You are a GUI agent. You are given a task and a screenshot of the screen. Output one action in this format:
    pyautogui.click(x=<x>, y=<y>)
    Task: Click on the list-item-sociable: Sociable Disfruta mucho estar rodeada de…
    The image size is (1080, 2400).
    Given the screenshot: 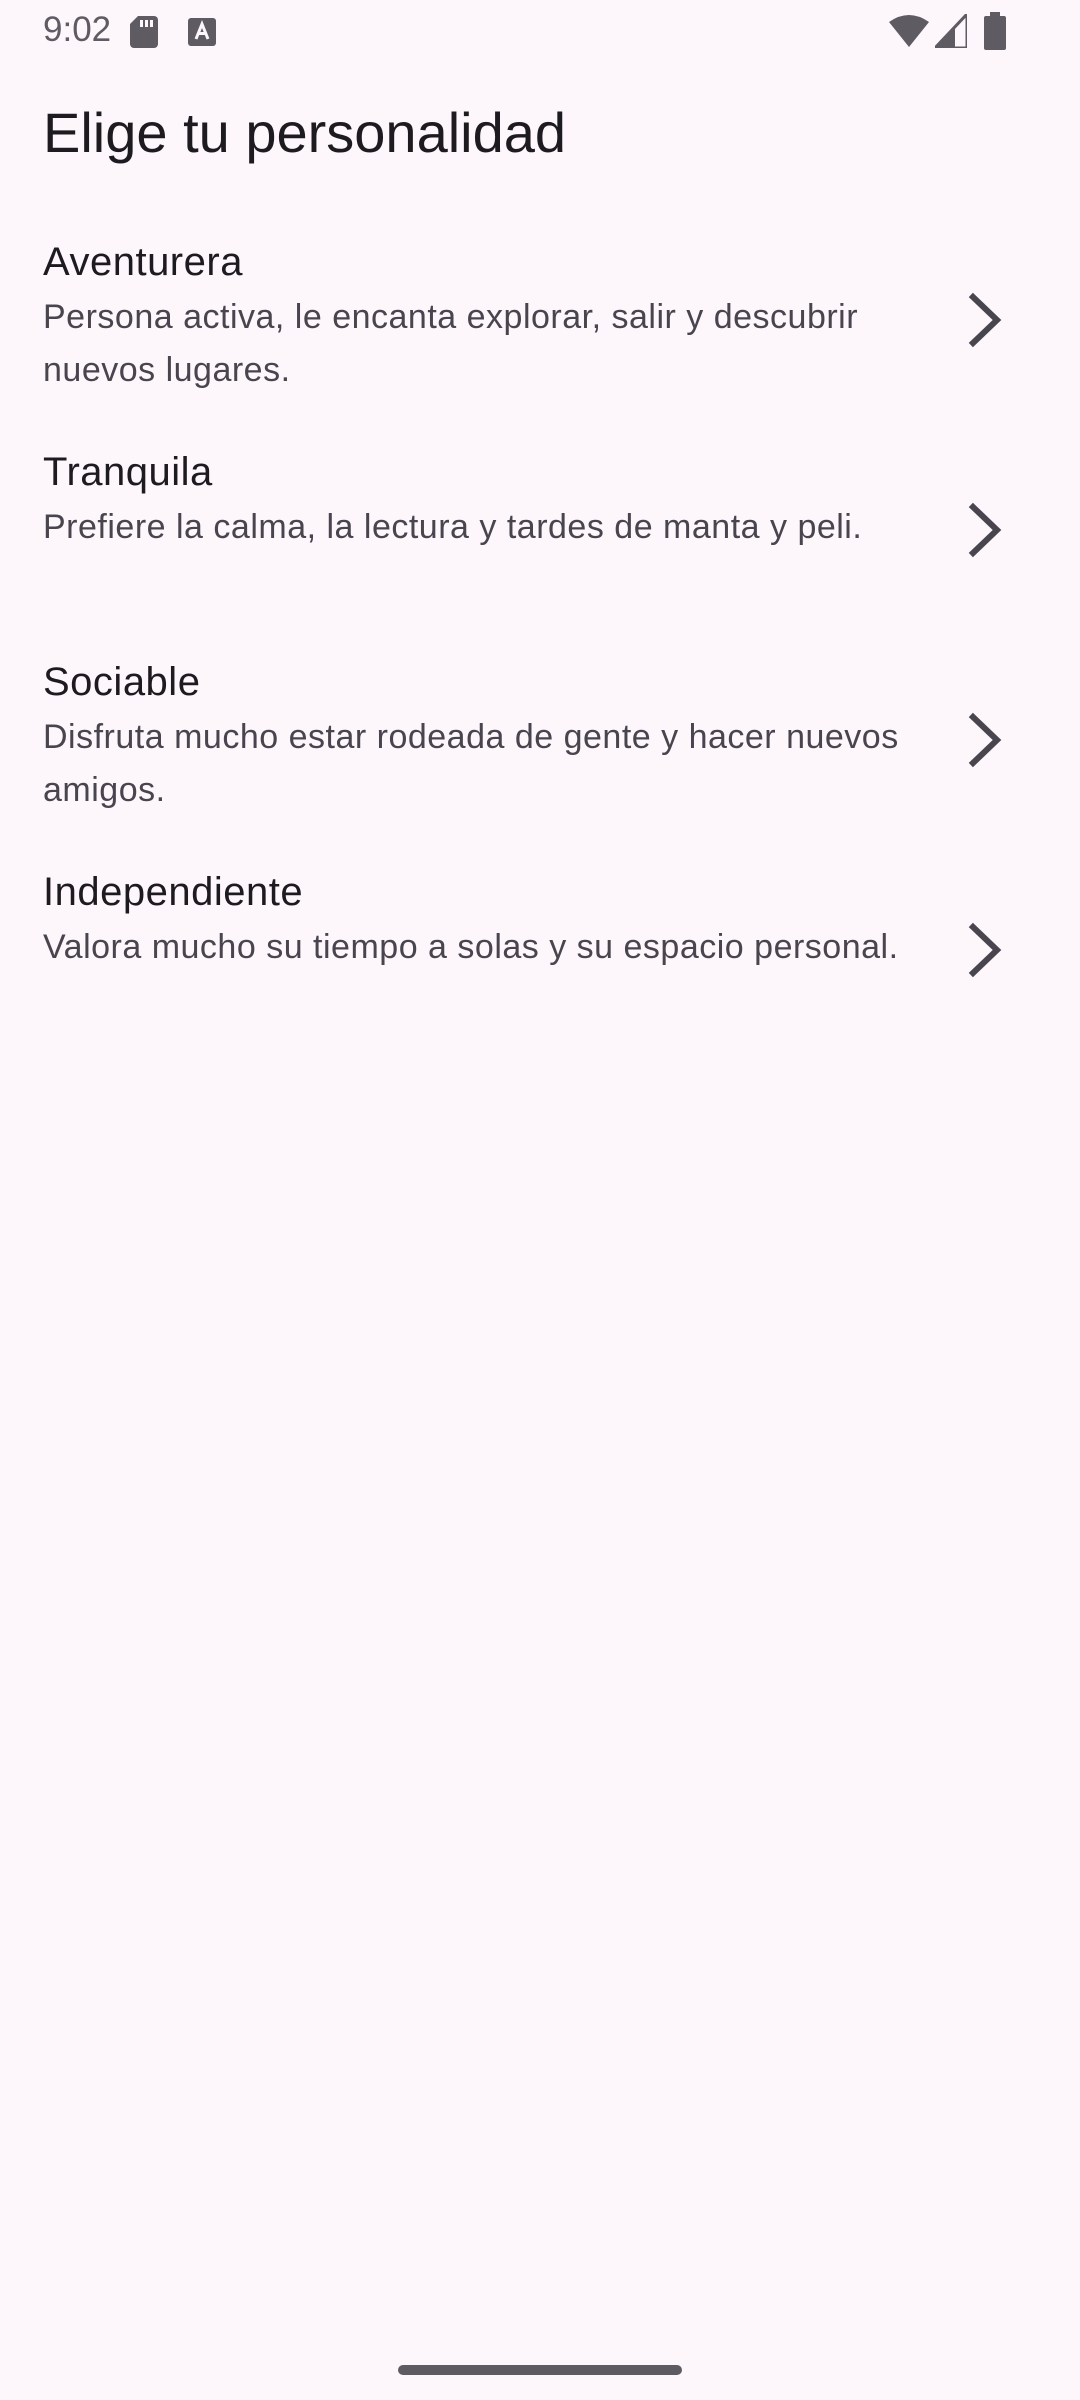 What is the action you would take?
    pyautogui.click(x=540, y=730)
    